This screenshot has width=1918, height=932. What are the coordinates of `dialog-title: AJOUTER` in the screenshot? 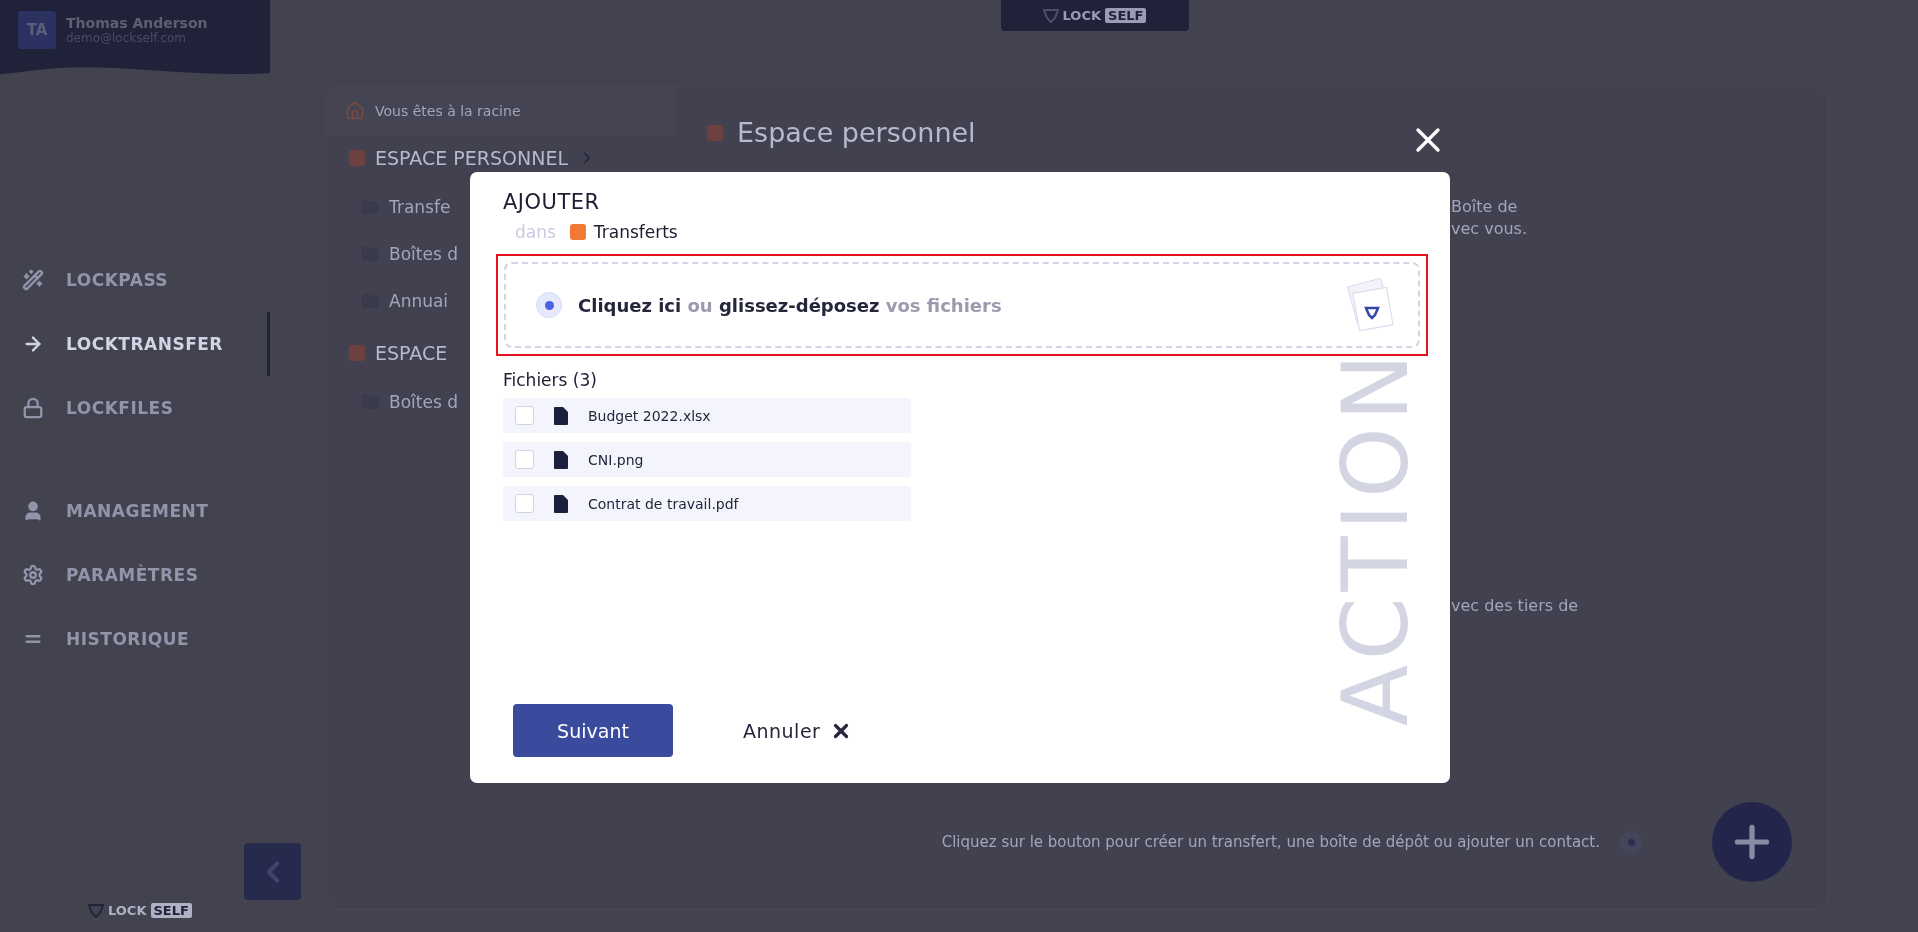 It's located at (552, 202).